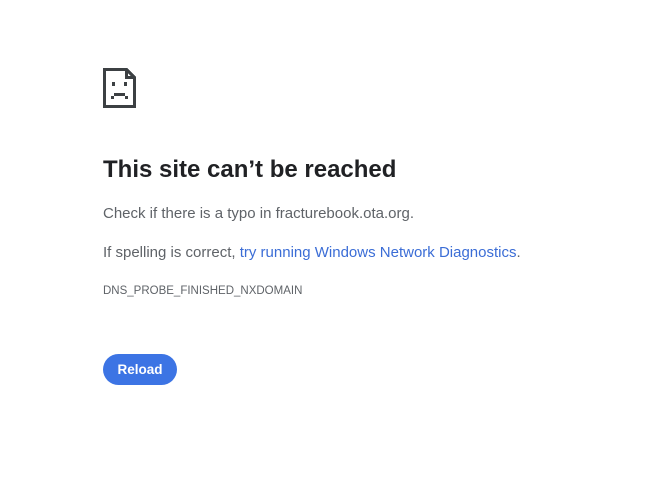 The width and height of the screenshot is (667, 493). What do you see at coordinates (378, 252) in the screenshot?
I see `network-diagnostics-link: try running Windows Network Diagnostics` at bounding box center [378, 252].